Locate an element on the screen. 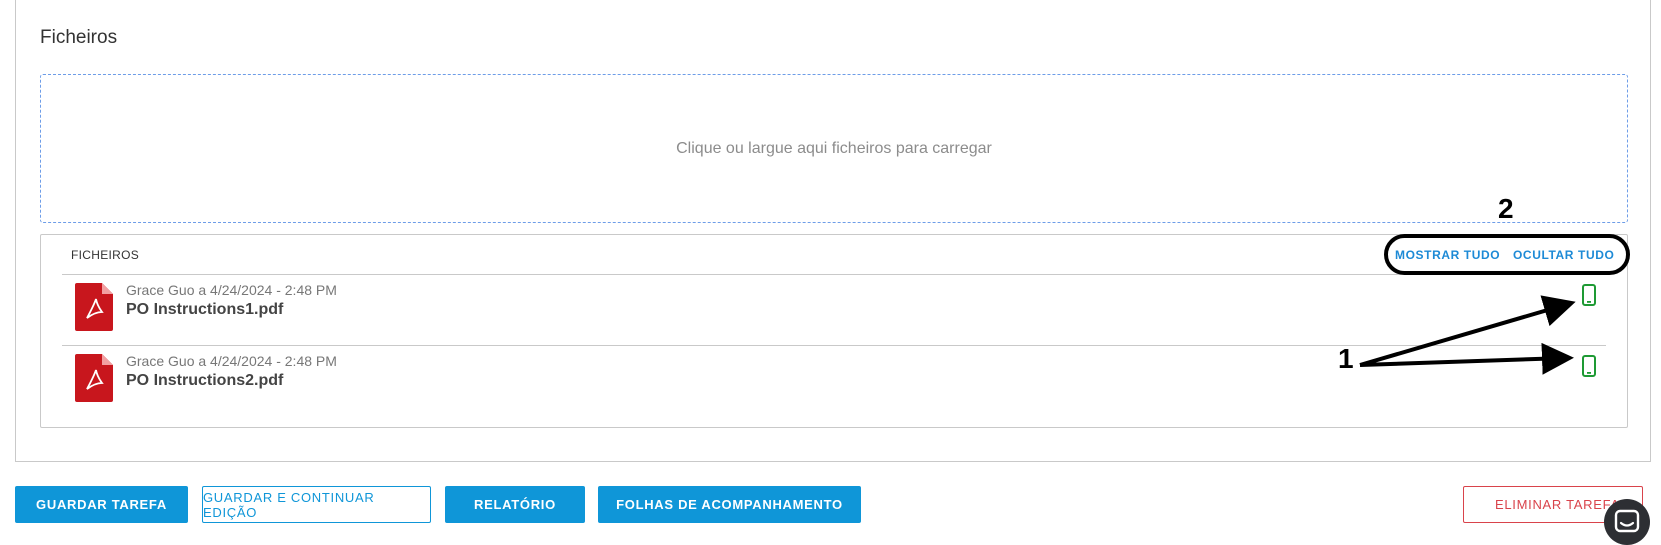 This screenshot has height=545, width=1661. annotation-arrows is located at coordinates (1467, 335).